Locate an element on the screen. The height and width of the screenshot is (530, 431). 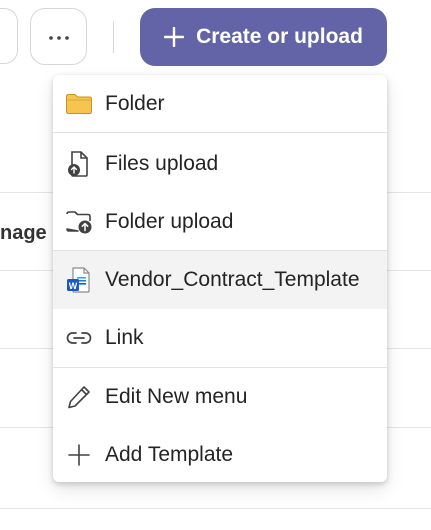
menu-item-edit-new-menu: Edit New menu is located at coordinates (220, 397).